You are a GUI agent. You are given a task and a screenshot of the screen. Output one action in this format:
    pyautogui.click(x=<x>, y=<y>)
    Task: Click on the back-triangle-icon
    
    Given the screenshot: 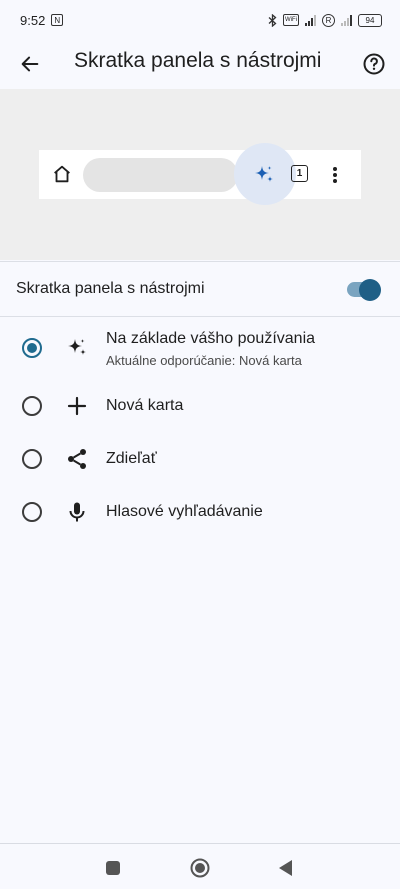 What is the action you would take?
    pyautogui.click(x=286, y=868)
    